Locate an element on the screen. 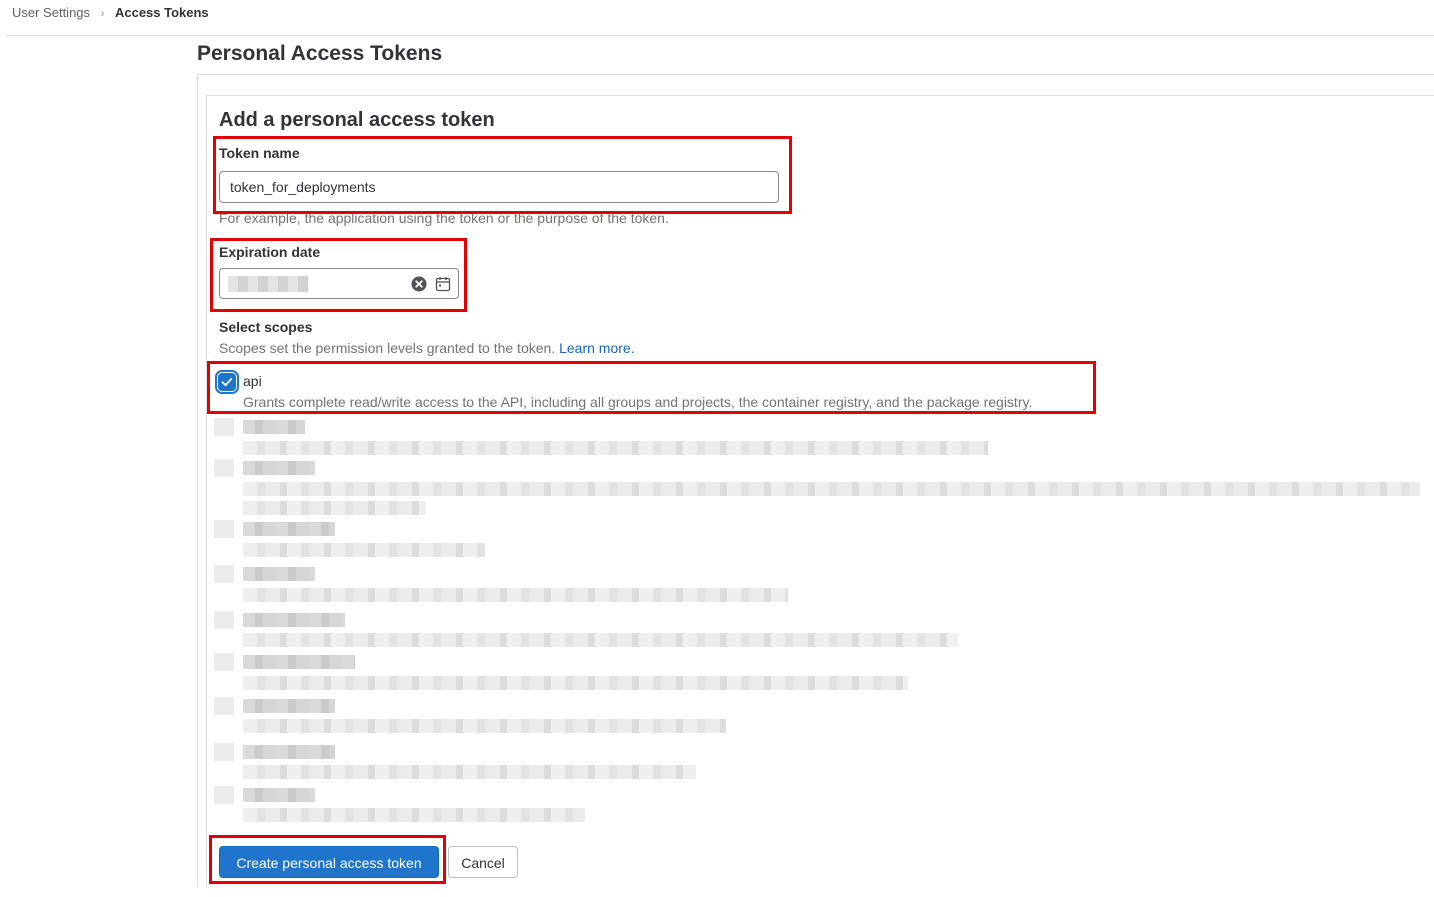  form-heading: Add a personal access token is located at coordinates (357, 120).